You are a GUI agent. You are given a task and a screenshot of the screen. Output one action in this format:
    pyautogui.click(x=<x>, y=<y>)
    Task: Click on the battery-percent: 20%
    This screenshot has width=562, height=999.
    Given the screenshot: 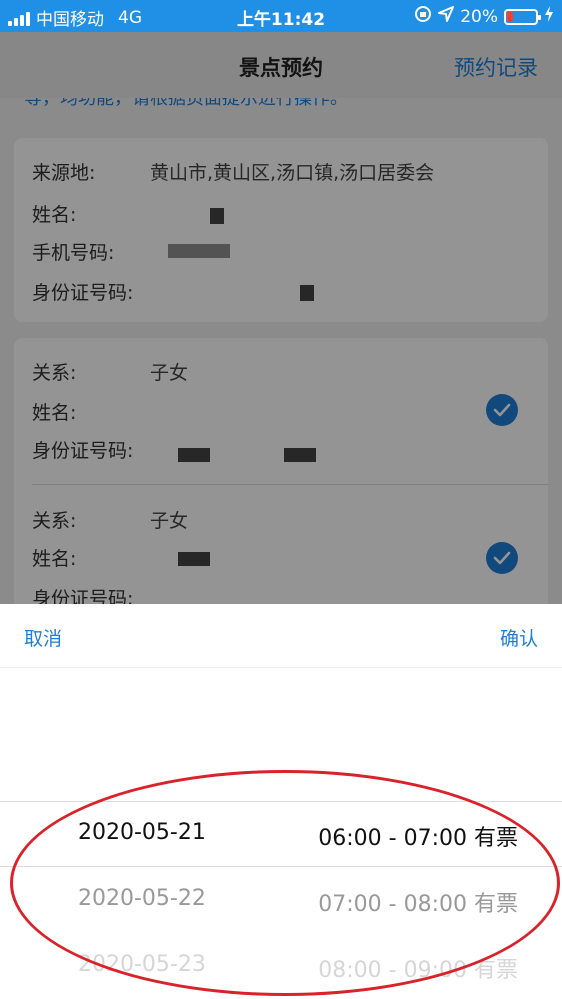 What is the action you would take?
    pyautogui.click(x=479, y=16)
    